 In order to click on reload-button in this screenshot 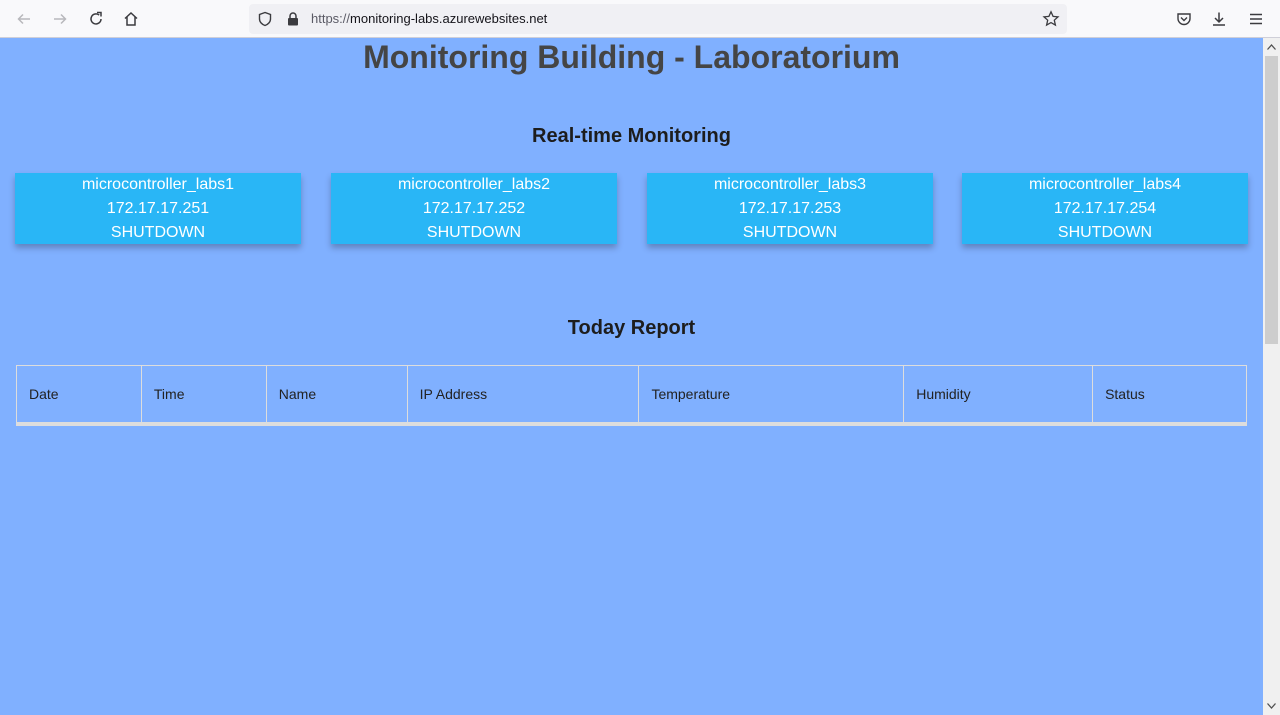, I will do `click(96, 19)`.